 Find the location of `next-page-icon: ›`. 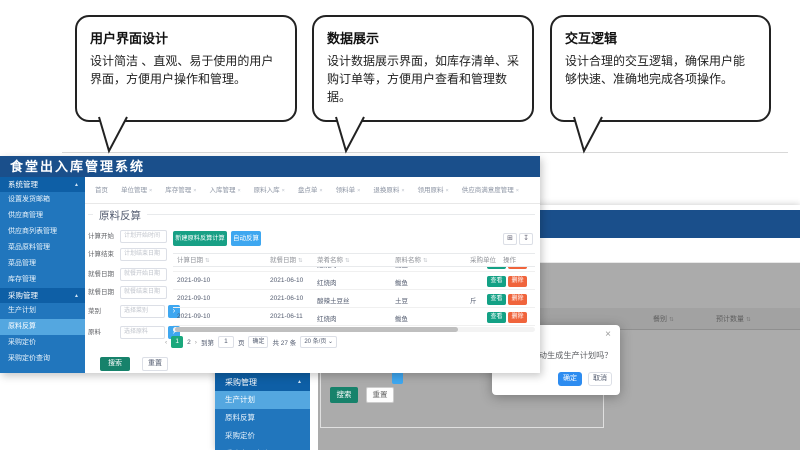

next-page-icon: › is located at coordinates (196, 342).